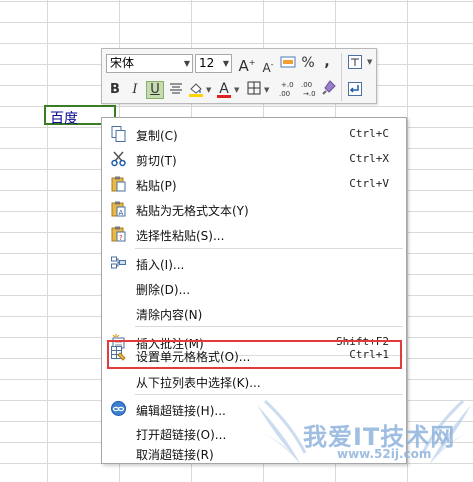  Describe the element at coordinates (254, 209) in the screenshot. I see `menu-item-paste-as-text: A 粘贴为无格式文本(Y)` at that location.